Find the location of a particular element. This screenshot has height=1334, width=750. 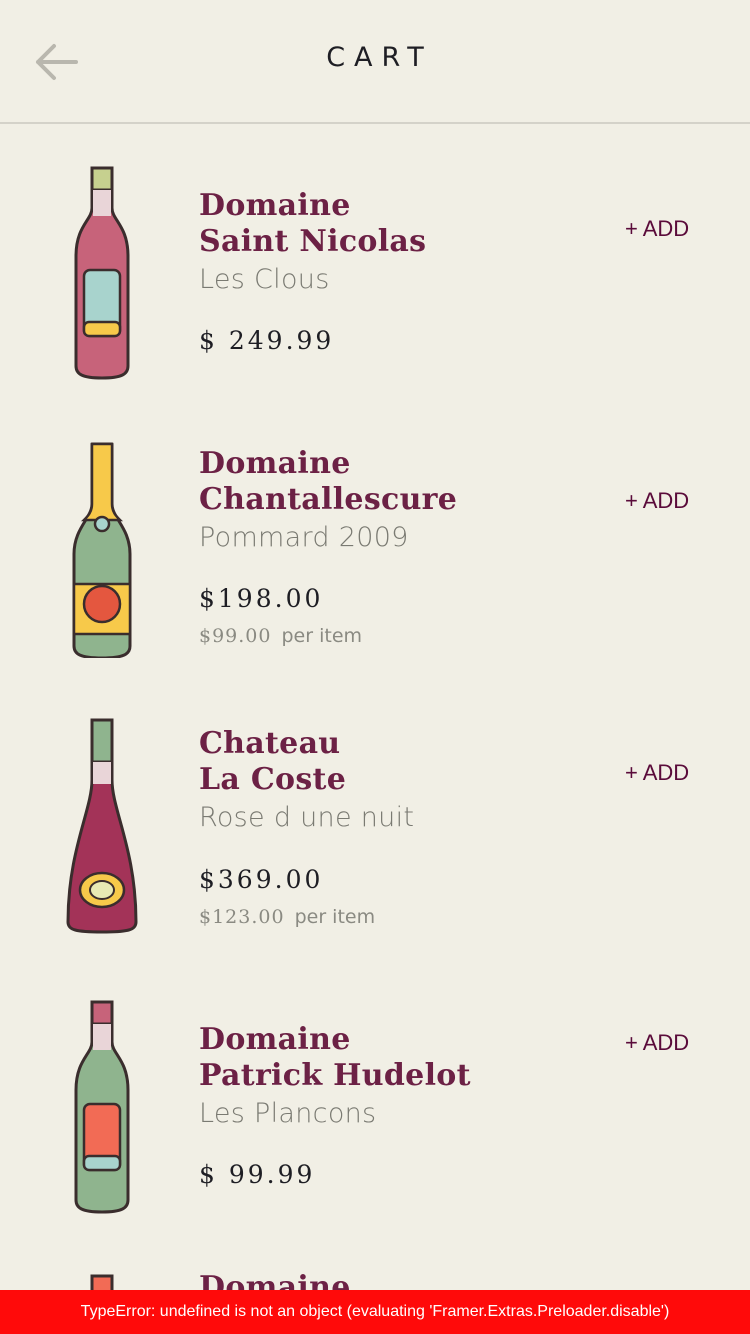

header: CART is located at coordinates (375, 62).